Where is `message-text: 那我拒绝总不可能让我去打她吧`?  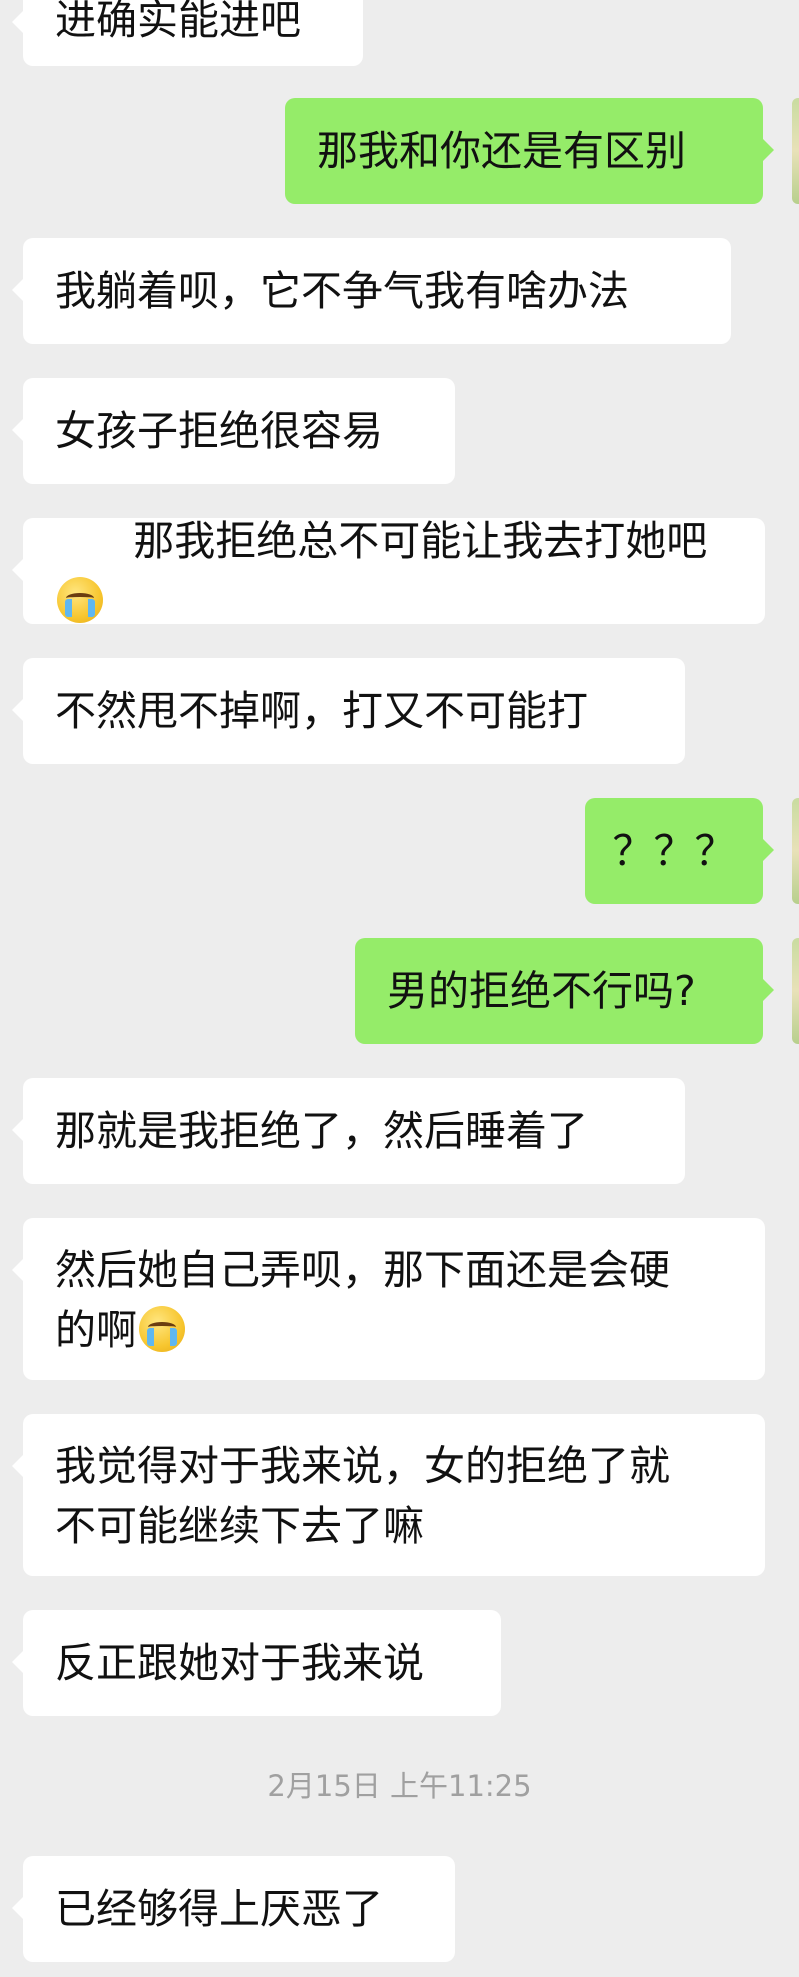
message-text: 那我拒绝总不可能让我去打她吧 is located at coordinates (394, 571).